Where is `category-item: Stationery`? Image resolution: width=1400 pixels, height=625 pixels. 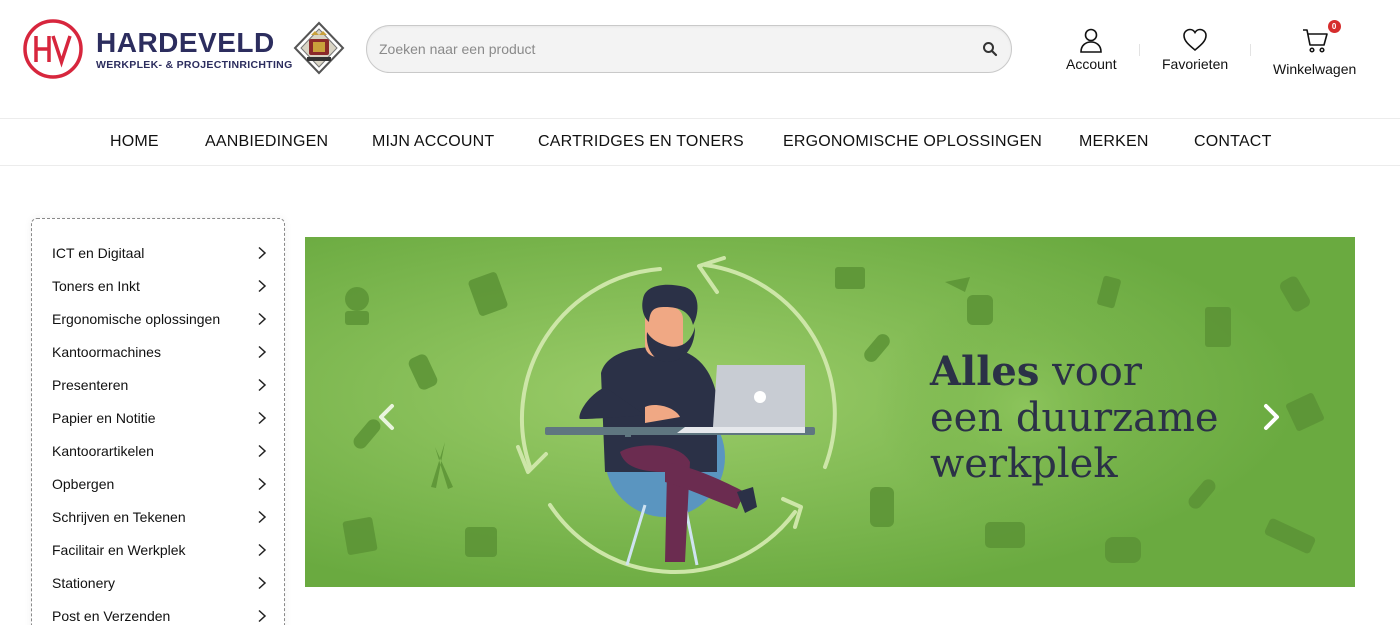 category-item: Stationery is located at coordinates (159, 582).